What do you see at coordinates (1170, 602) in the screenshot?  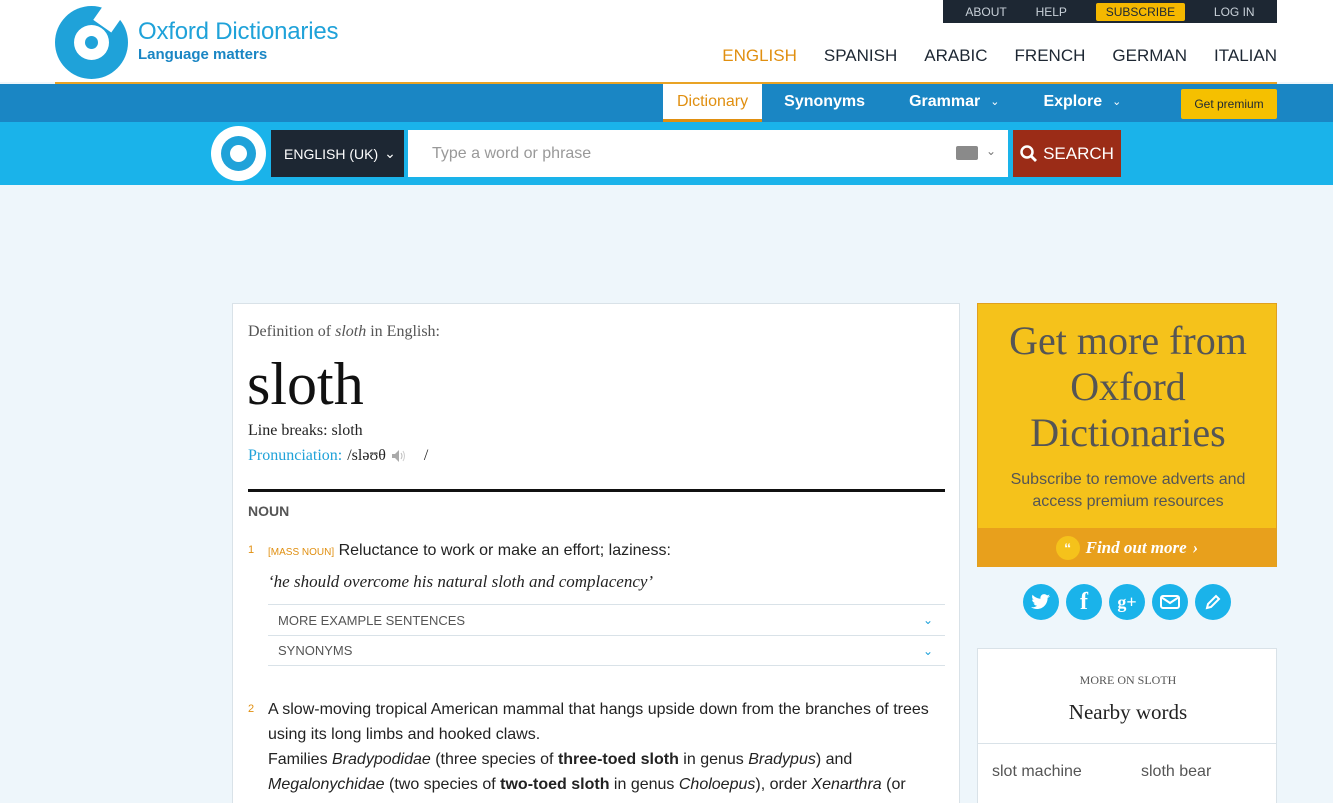 I see `email-icon` at bounding box center [1170, 602].